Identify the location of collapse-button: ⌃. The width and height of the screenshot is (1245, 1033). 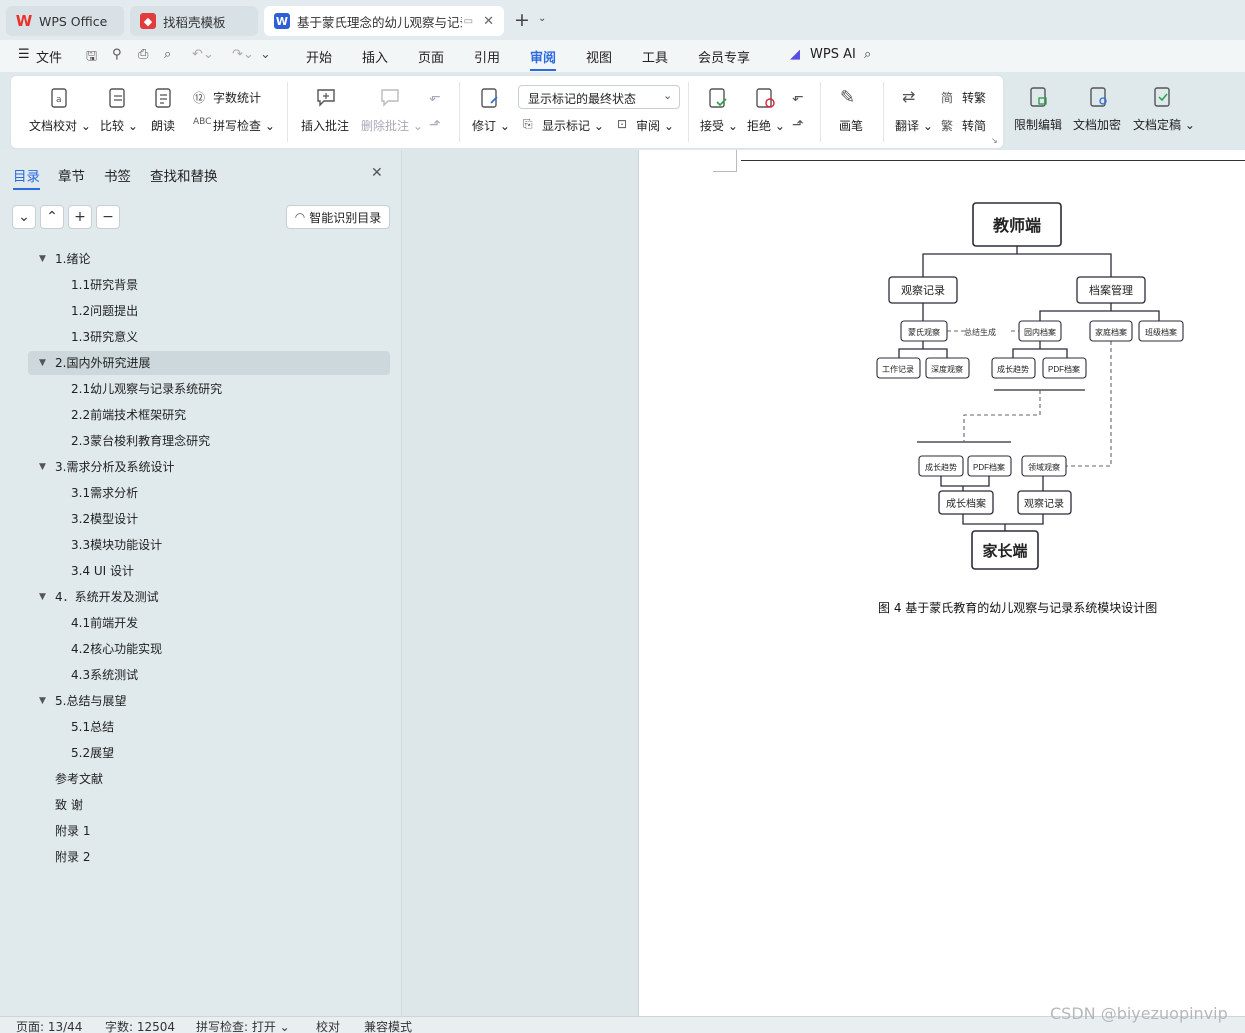
(52, 217).